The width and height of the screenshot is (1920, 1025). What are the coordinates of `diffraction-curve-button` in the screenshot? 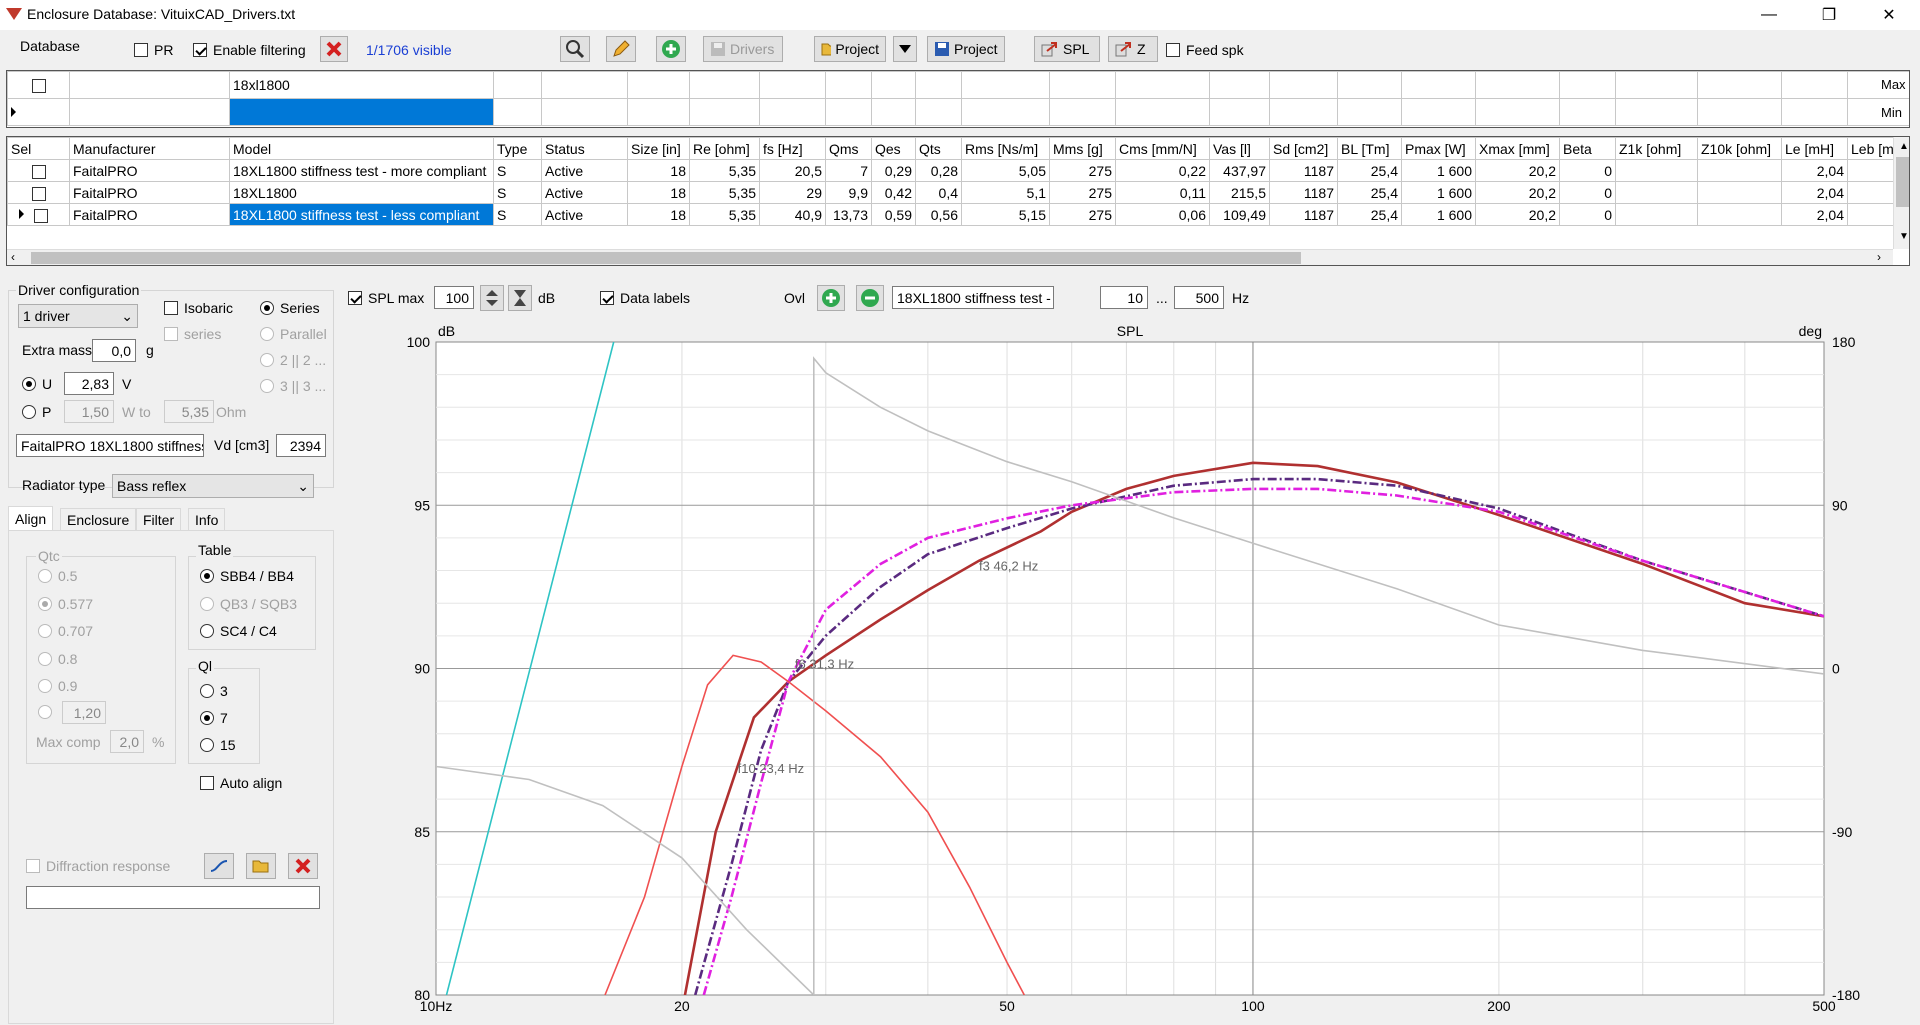 It's located at (219, 866).